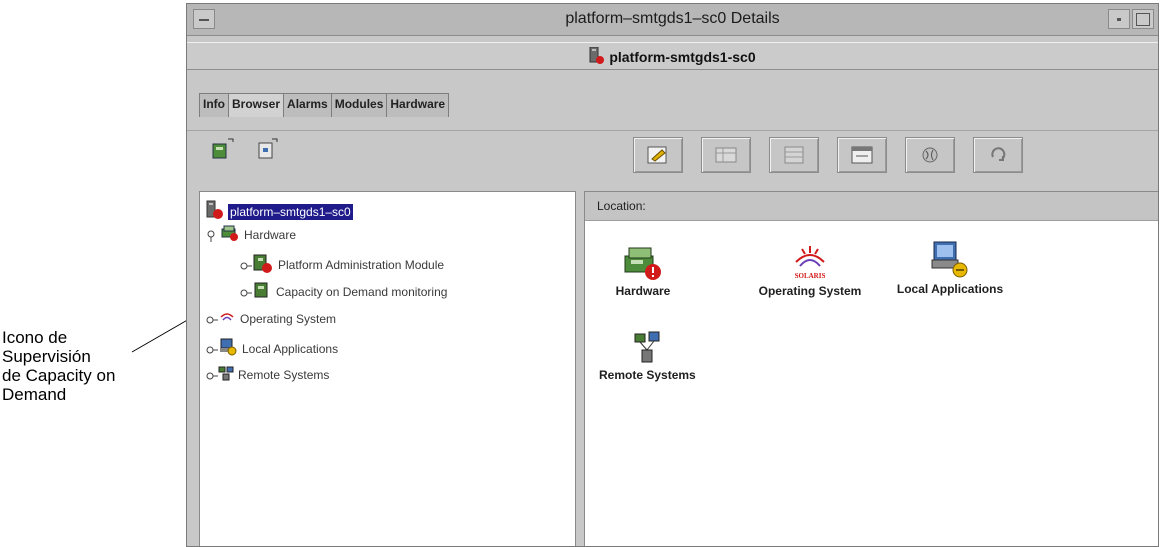 This screenshot has height=547, width=1167. I want to click on host-name: platform-smtgds1-sc0, so click(682, 57).